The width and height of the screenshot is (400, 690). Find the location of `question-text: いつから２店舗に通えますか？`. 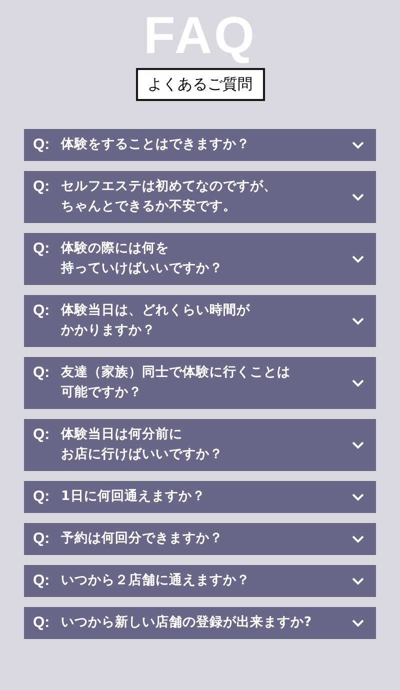

question-text: いつから２店舗に通えますか？ is located at coordinates (156, 581).